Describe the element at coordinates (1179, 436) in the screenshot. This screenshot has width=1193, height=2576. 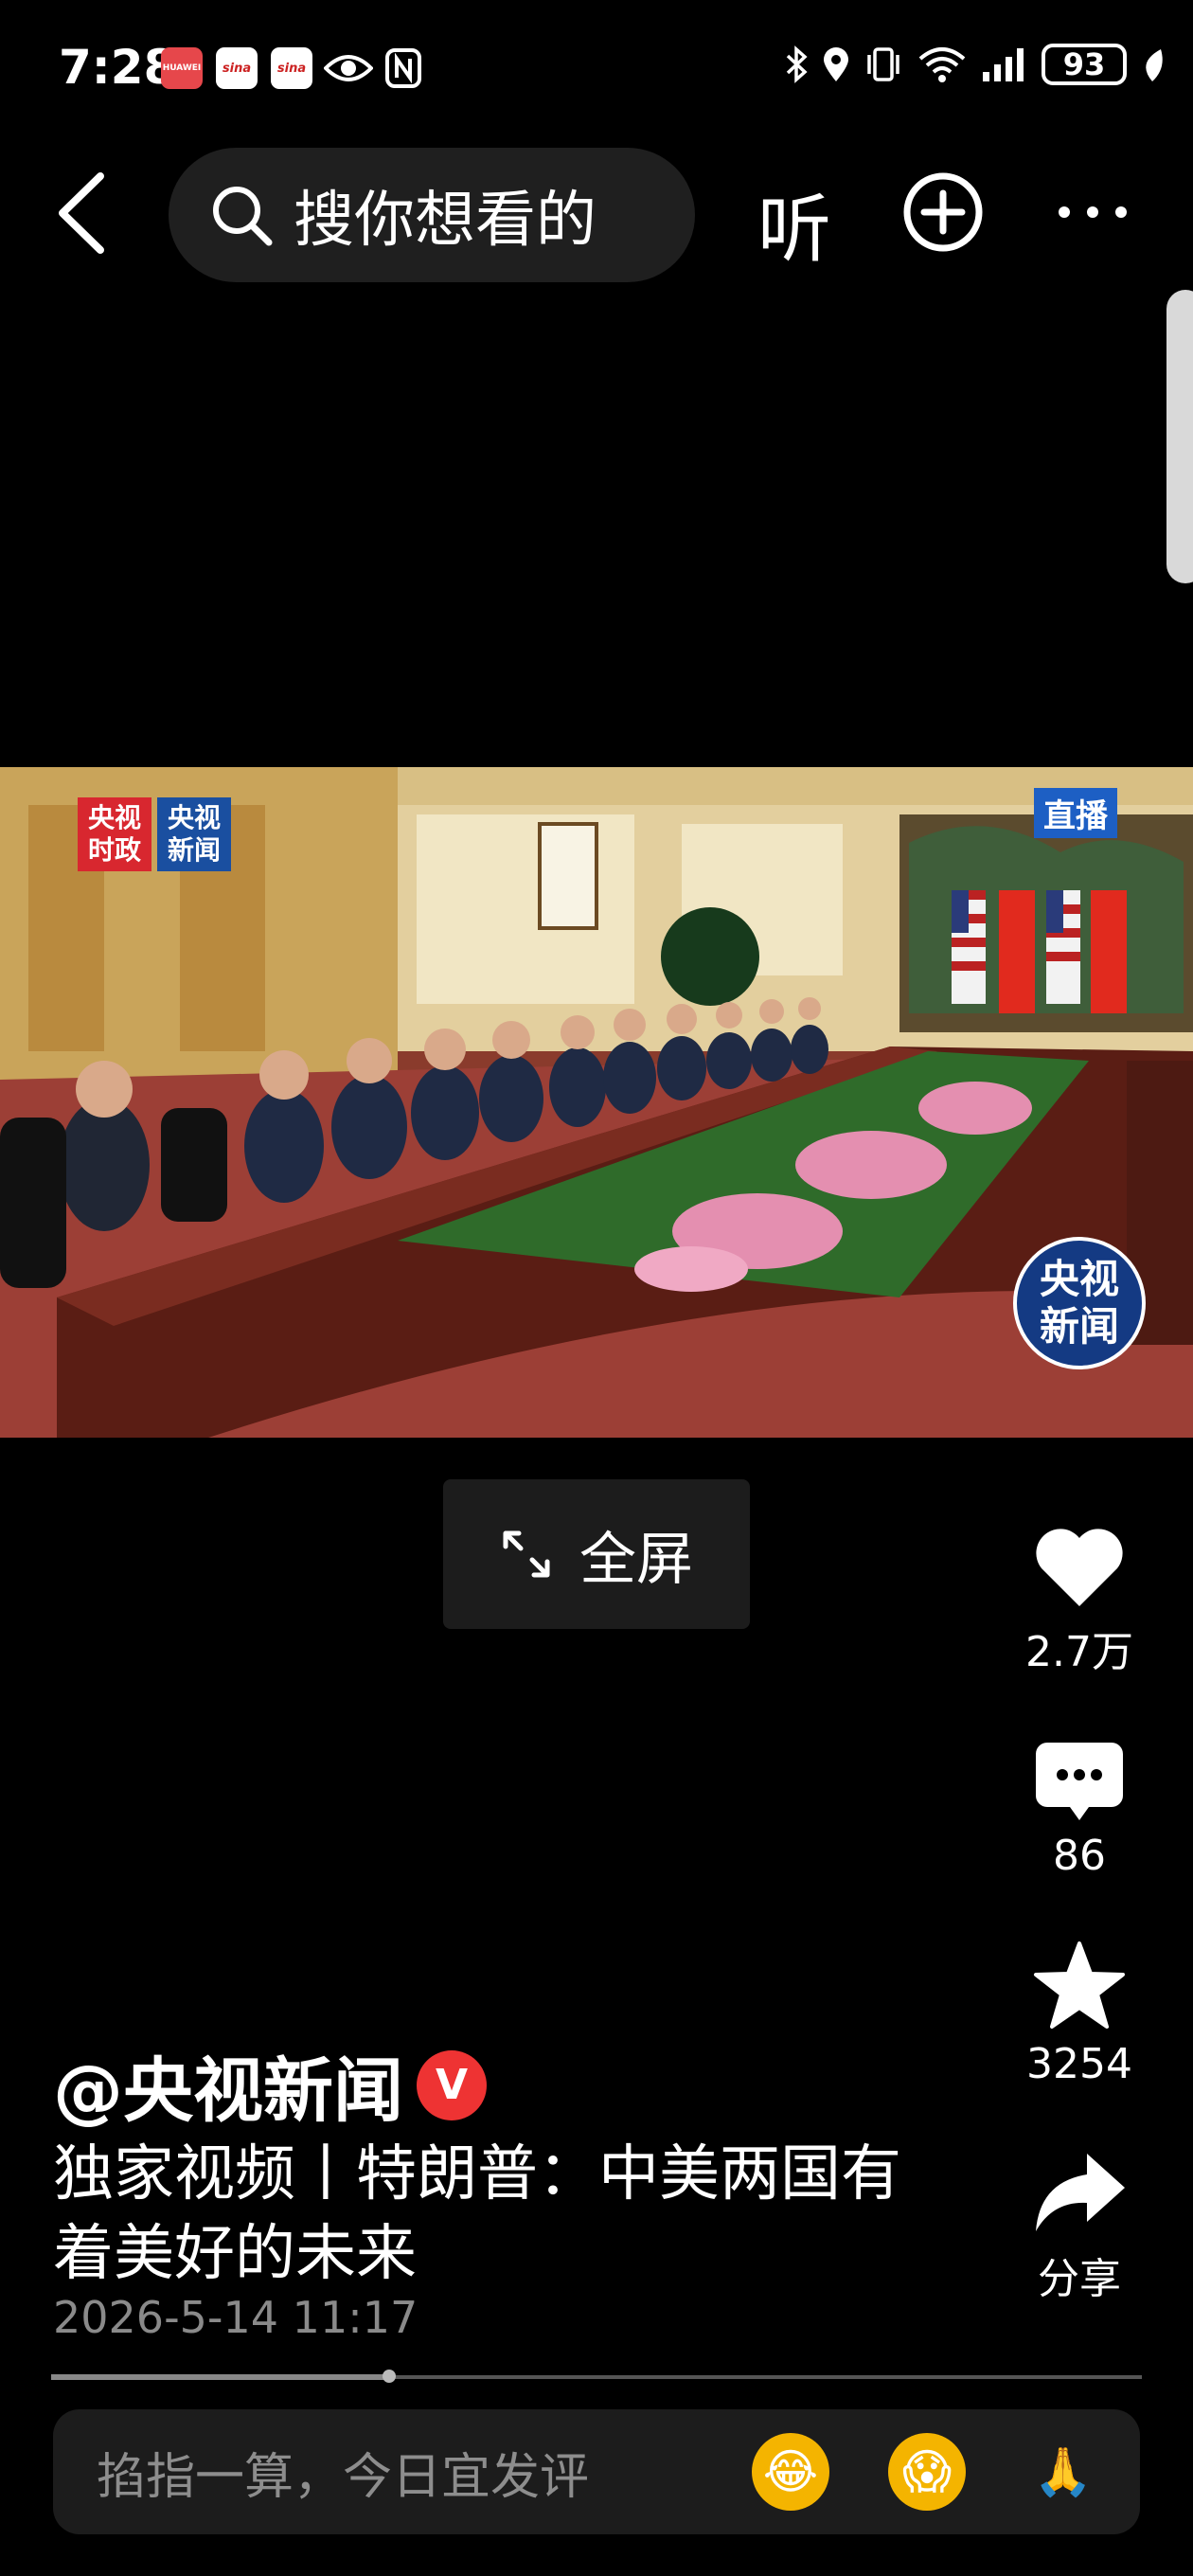
I see `side-panel-handle` at that location.